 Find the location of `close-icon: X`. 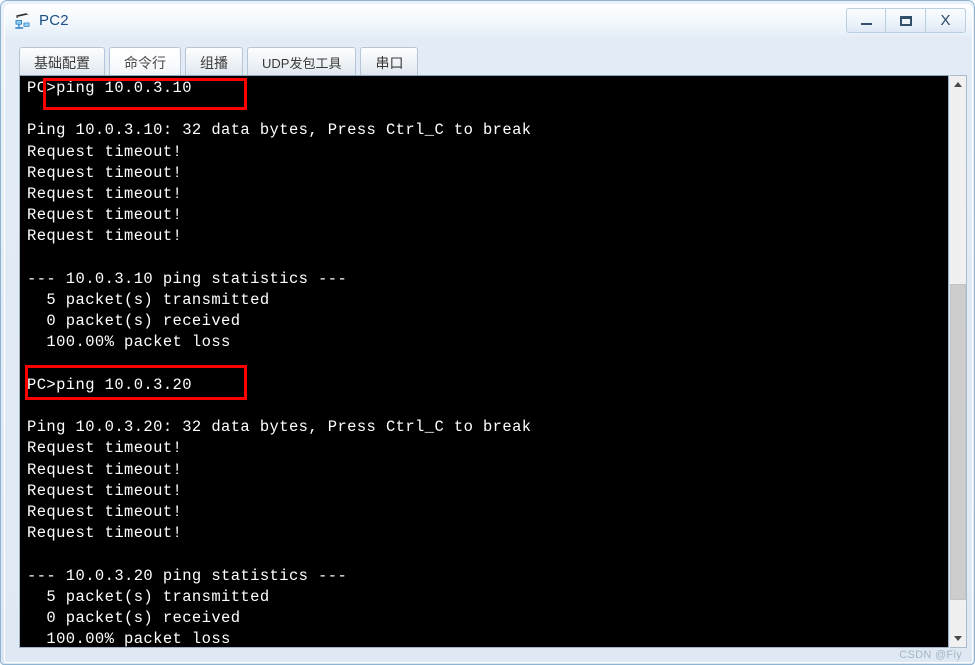

close-icon: X is located at coordinates (945, 20).